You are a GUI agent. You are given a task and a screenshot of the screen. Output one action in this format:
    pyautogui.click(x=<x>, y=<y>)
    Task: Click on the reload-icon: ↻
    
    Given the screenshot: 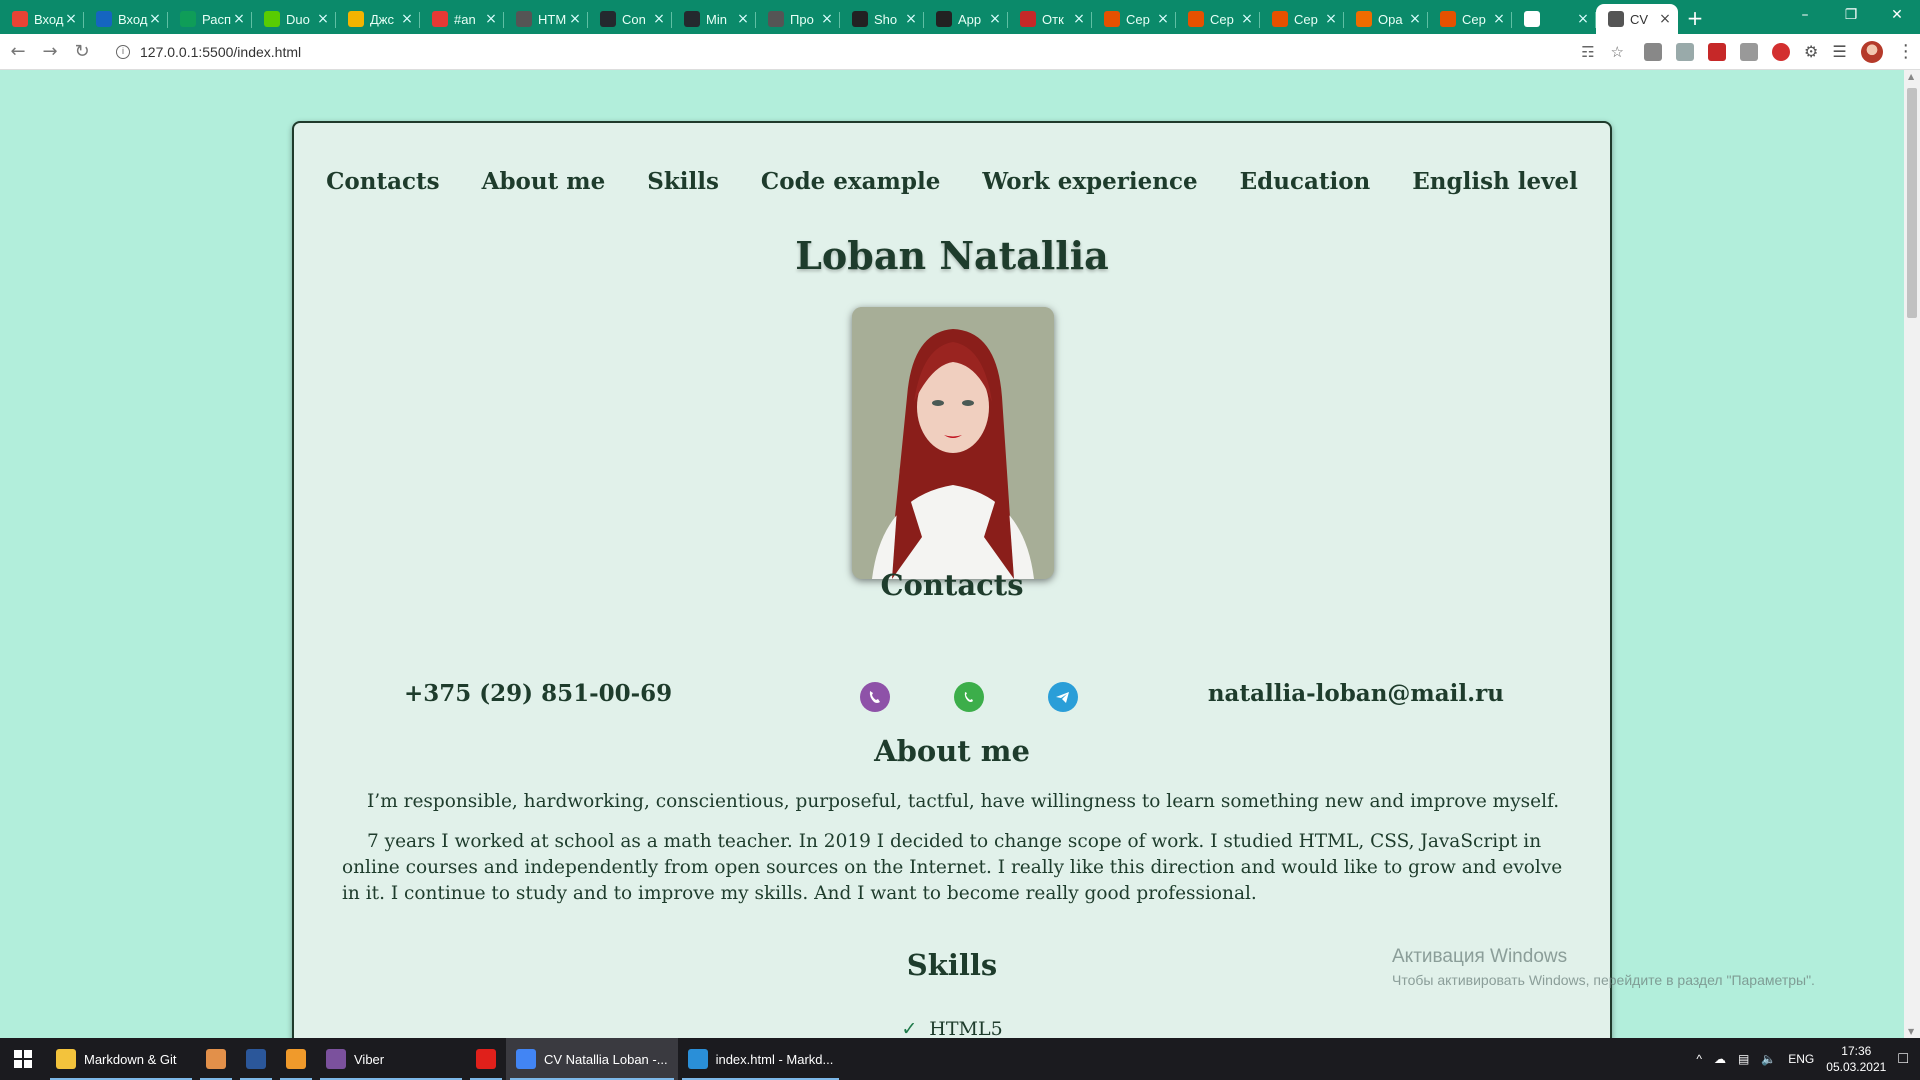 What is the action you would take?
    pyautogui.click(x=82, y=51)
    